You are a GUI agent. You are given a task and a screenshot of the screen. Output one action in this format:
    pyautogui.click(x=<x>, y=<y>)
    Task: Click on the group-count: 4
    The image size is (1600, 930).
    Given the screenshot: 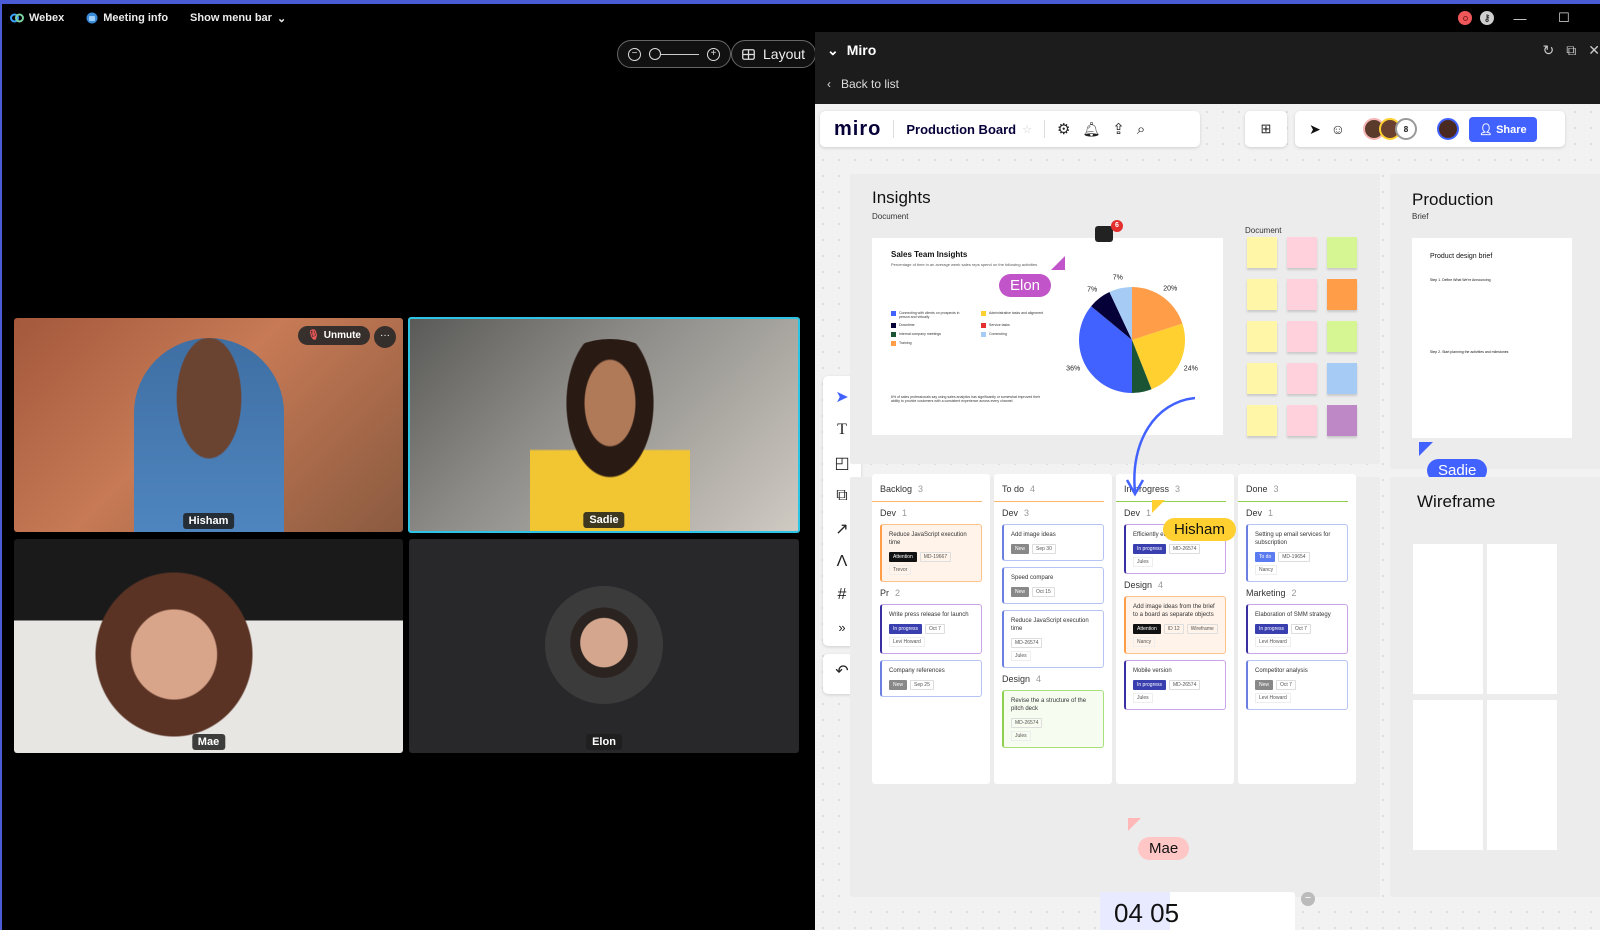 What is the action you would take?
    pyautogui.click(x=1039, y=679)
    